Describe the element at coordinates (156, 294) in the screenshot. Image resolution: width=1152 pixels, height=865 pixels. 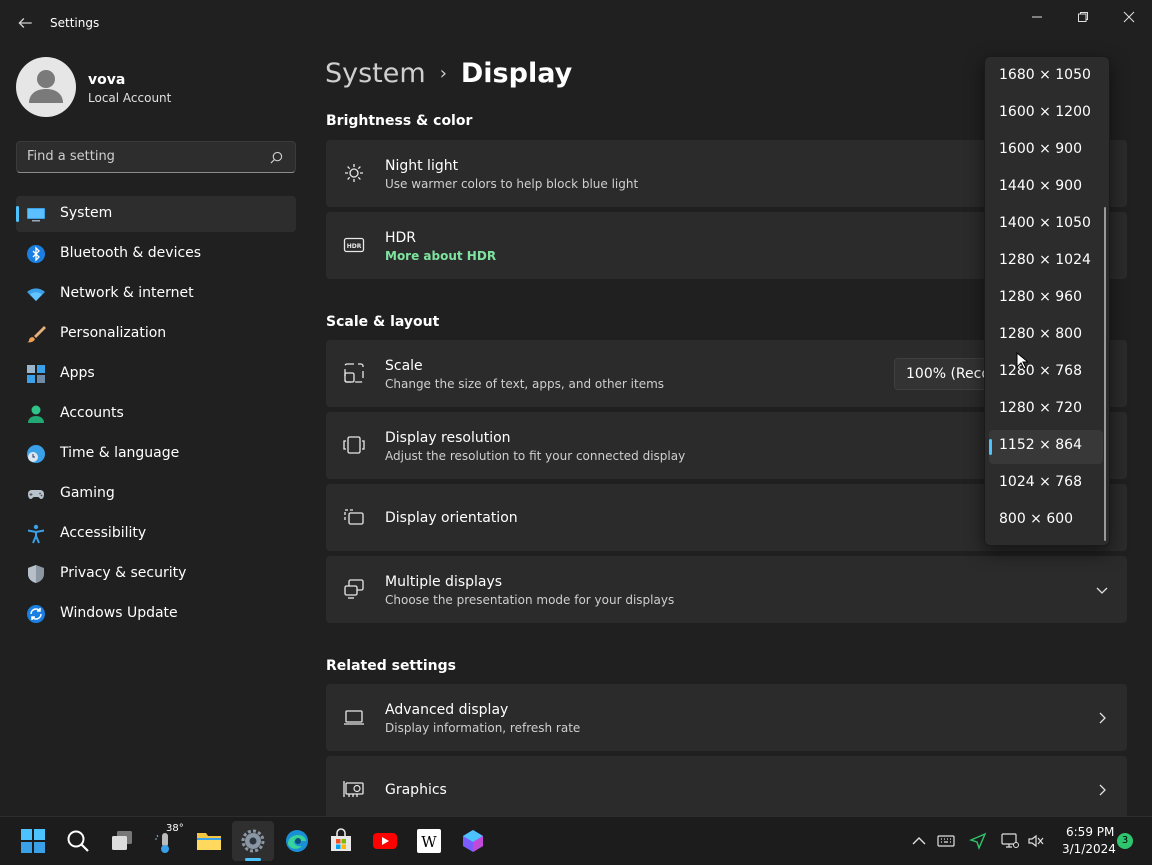
I see `sidebar-item-network: Network & internet` at that location.